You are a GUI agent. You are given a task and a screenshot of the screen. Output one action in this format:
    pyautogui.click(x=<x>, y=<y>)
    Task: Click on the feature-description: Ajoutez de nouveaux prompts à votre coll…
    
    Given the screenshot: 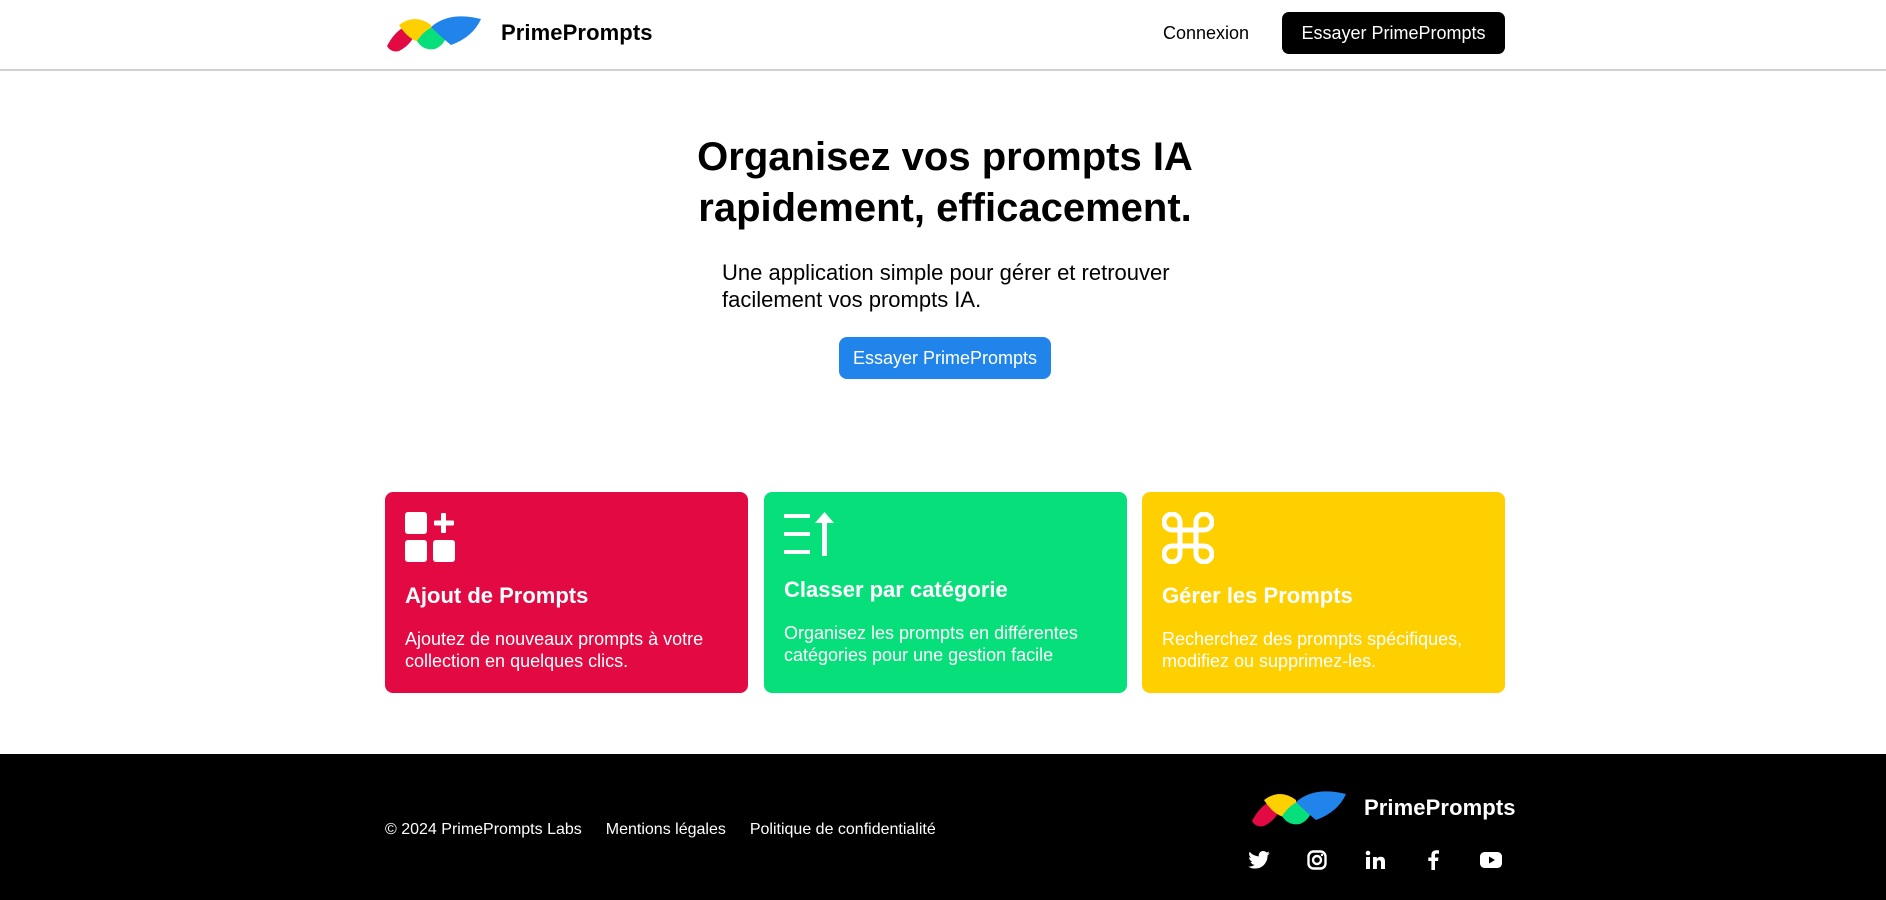 What is the action you would take?
    pyautogui.click(x=570, y=650)
    